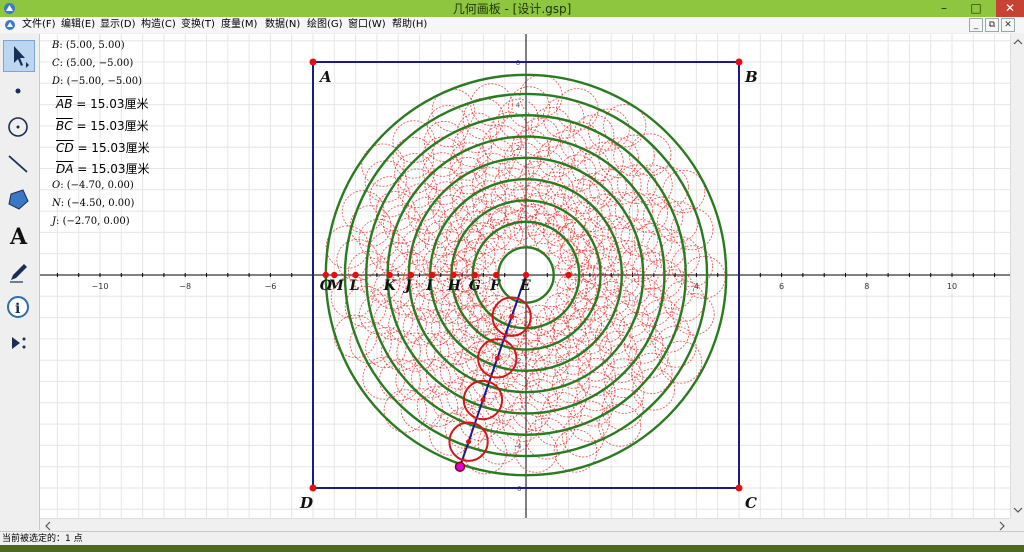 Image resolution: width=1024 pixels, height=552 pixels. Describe the element at coordinates (525, 525) in the screenshot. I see `horizontal-scrollbar` at that location.